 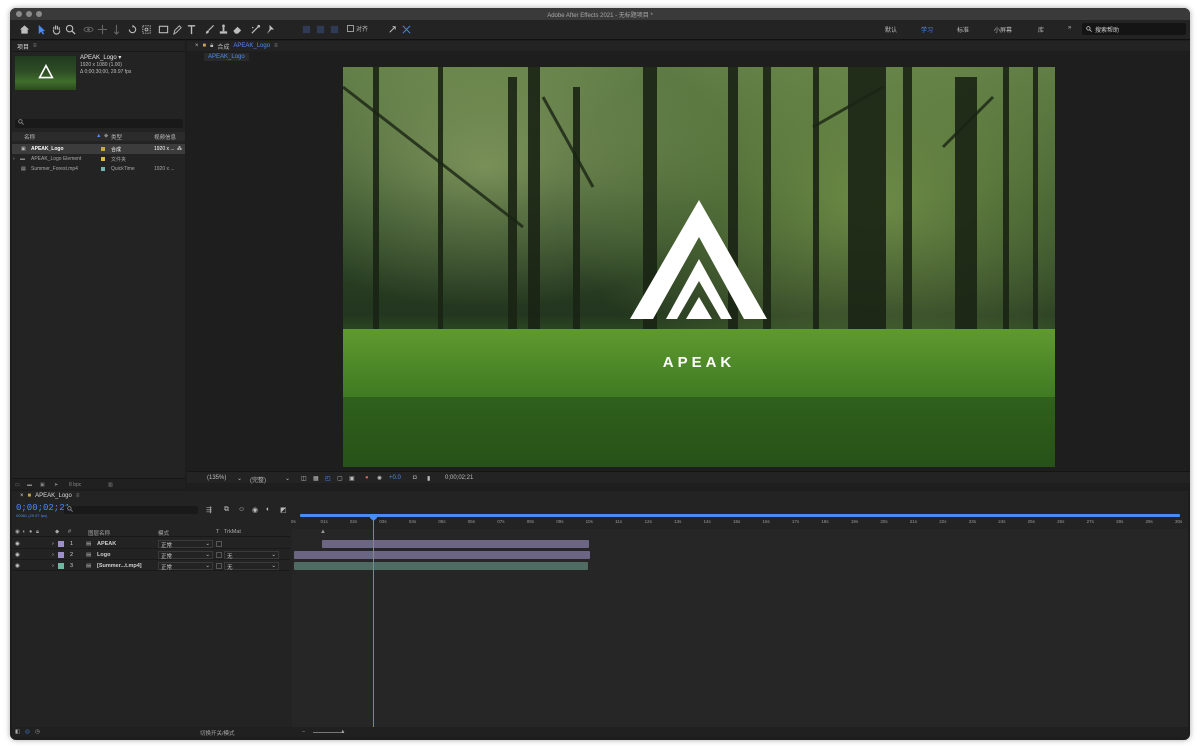 What do you see at coordinates (17, 532) in the screenshot?
I see `video-toggle-icon: ◉` at bounding box center [17, 532].